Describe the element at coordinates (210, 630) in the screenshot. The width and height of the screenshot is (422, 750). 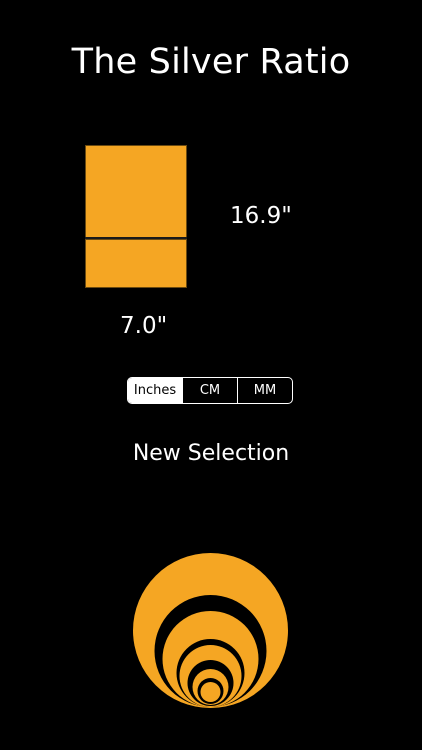
I see `nested-circles-logo-icon` at that location.